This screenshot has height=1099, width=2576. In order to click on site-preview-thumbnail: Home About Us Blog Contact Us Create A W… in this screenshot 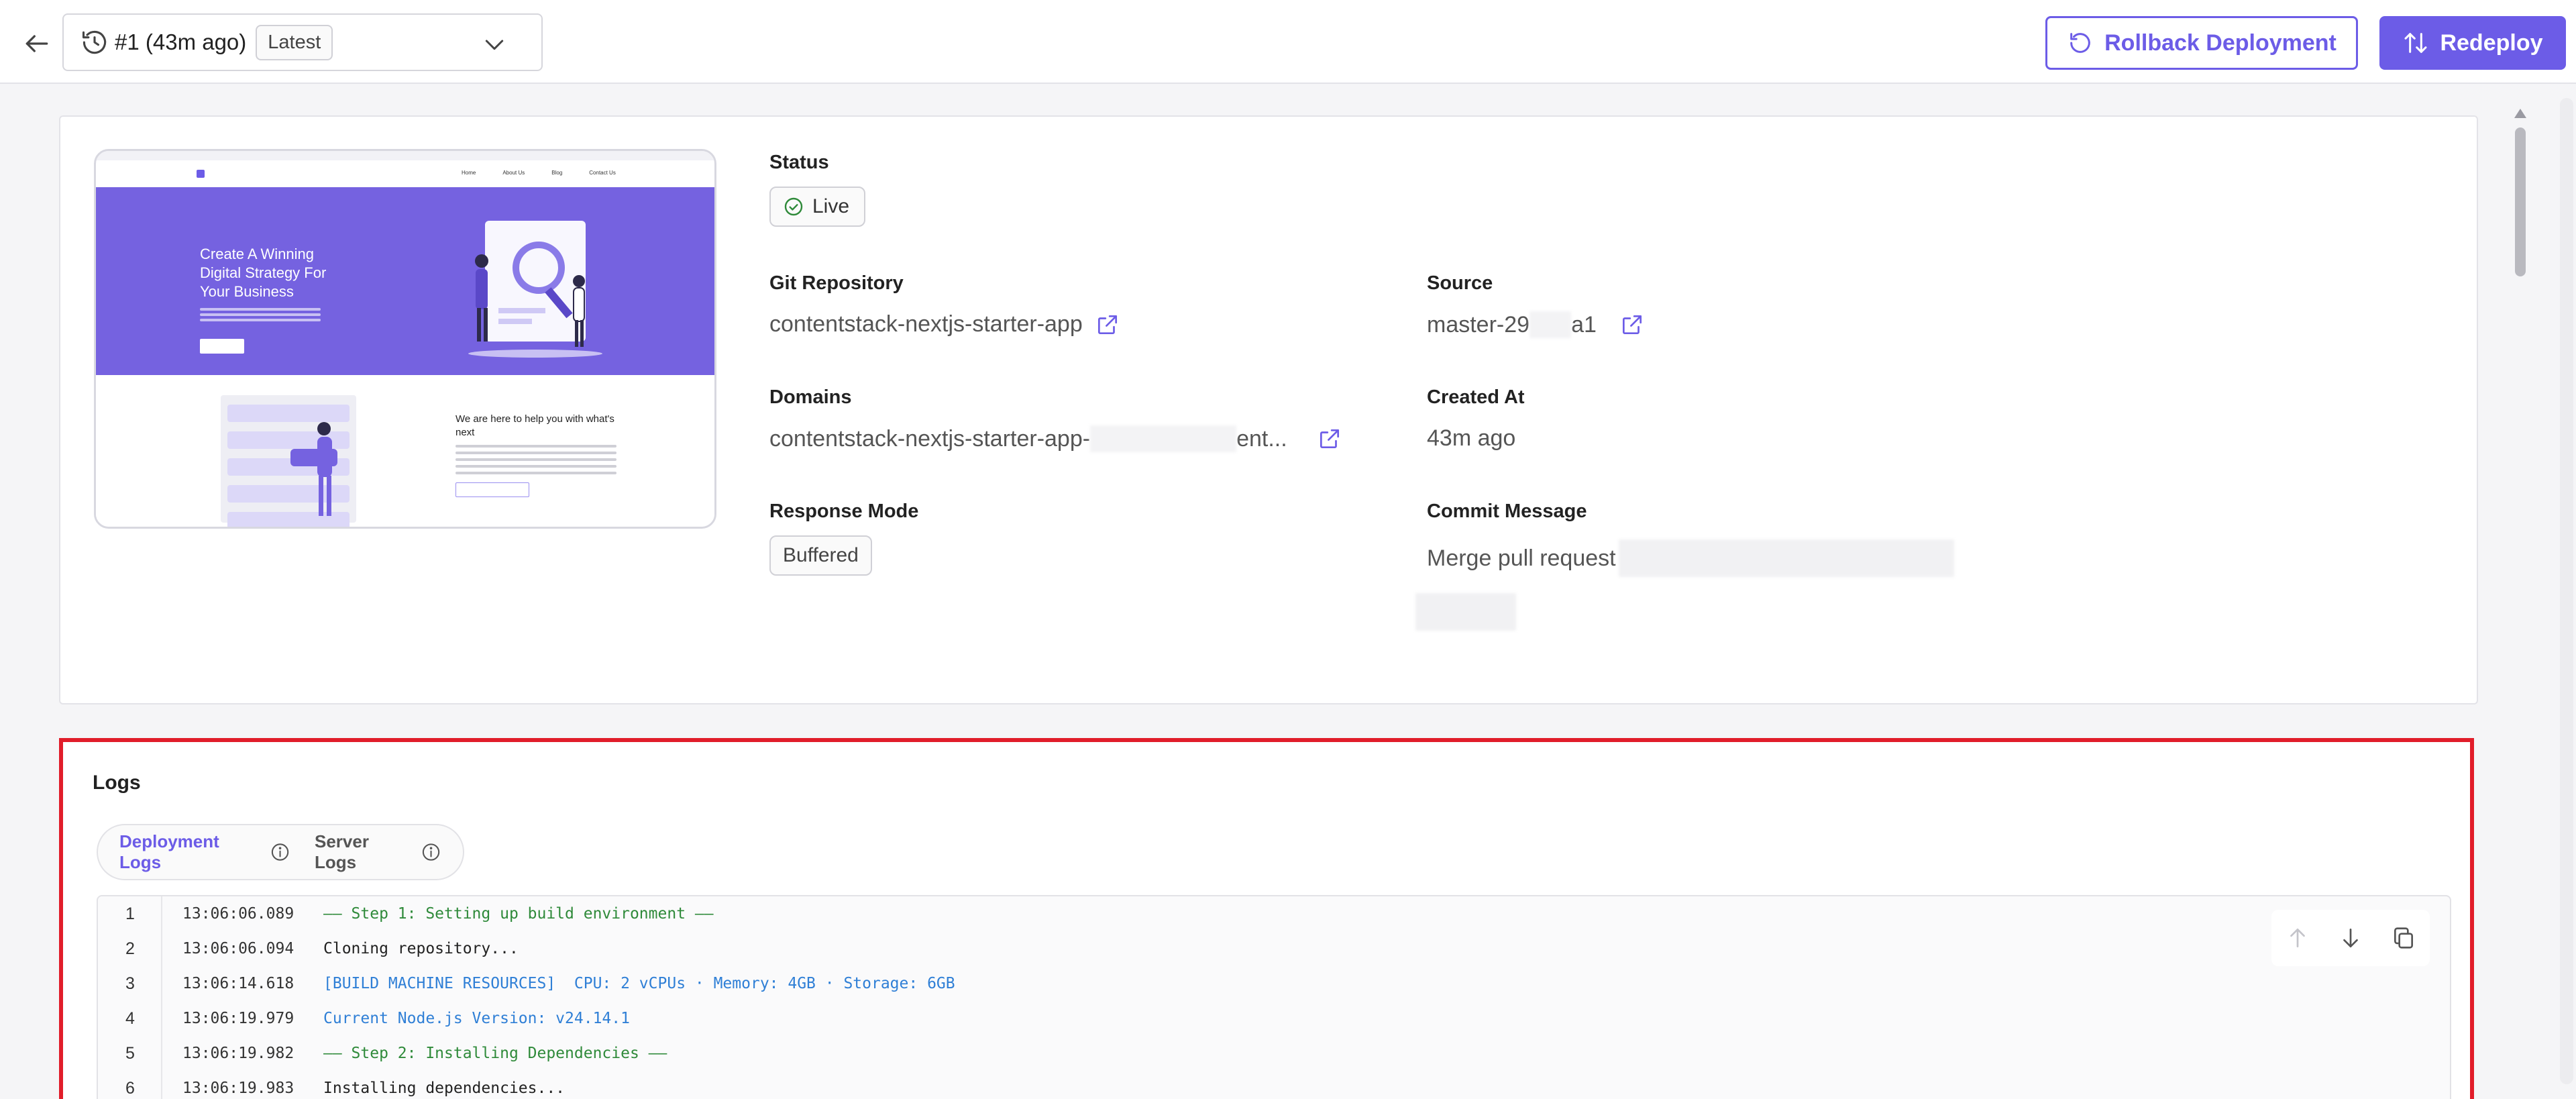, I will do `click(405, 339)`.